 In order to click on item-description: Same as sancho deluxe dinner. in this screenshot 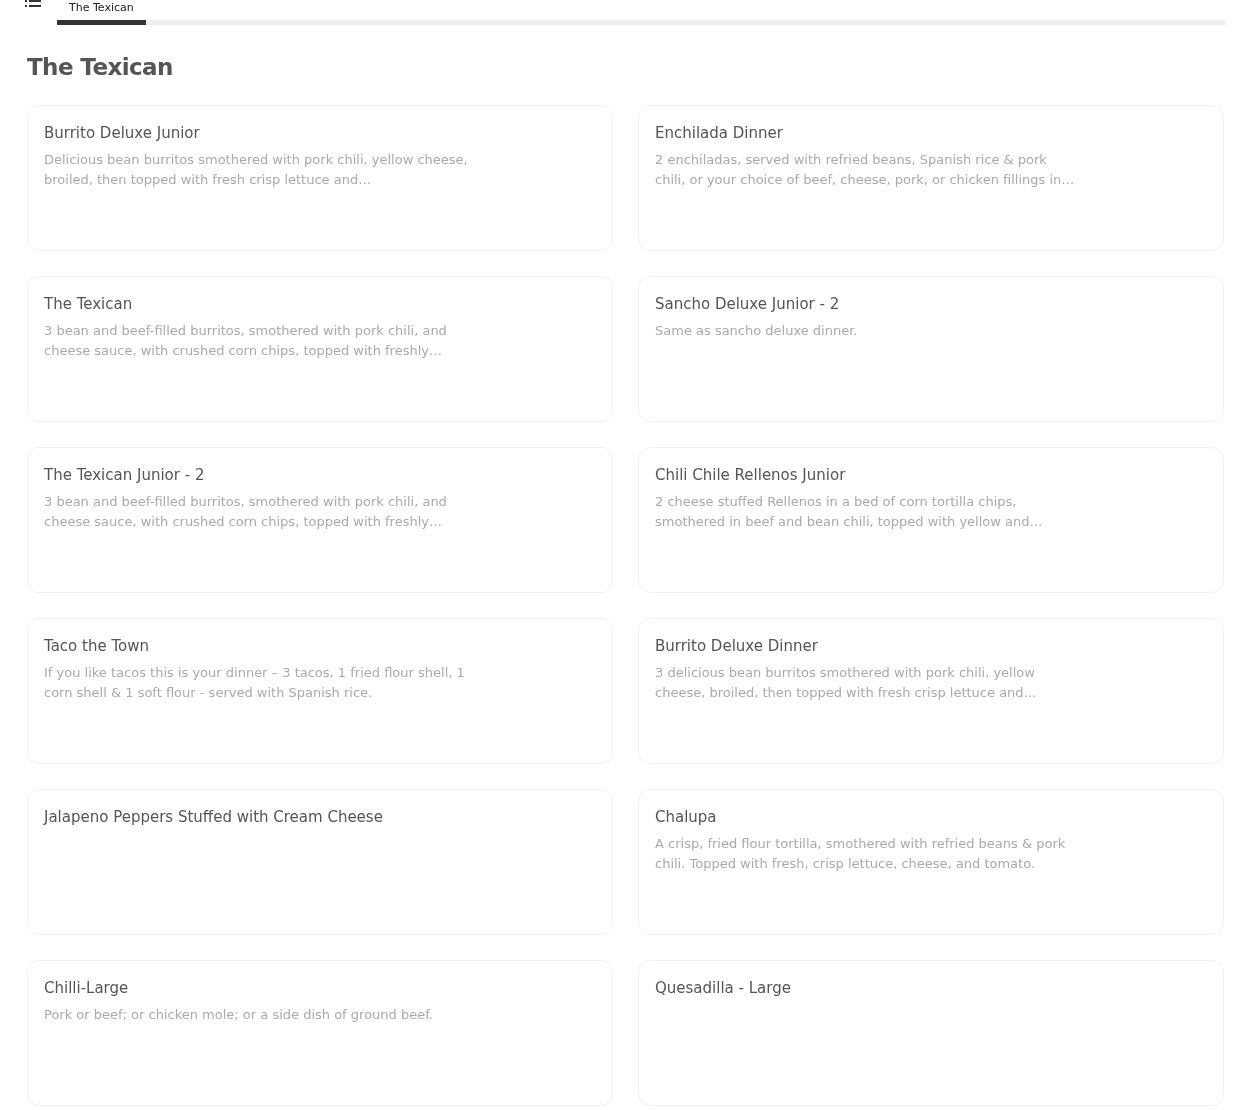, I will do `click(757, 330)`.